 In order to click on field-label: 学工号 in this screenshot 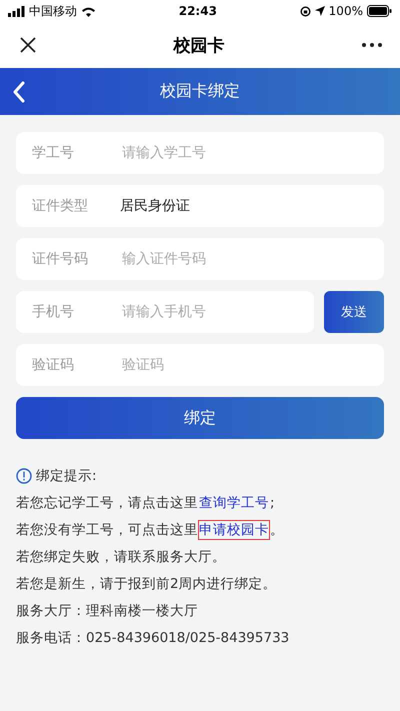, I will do `click(53, 153)`.